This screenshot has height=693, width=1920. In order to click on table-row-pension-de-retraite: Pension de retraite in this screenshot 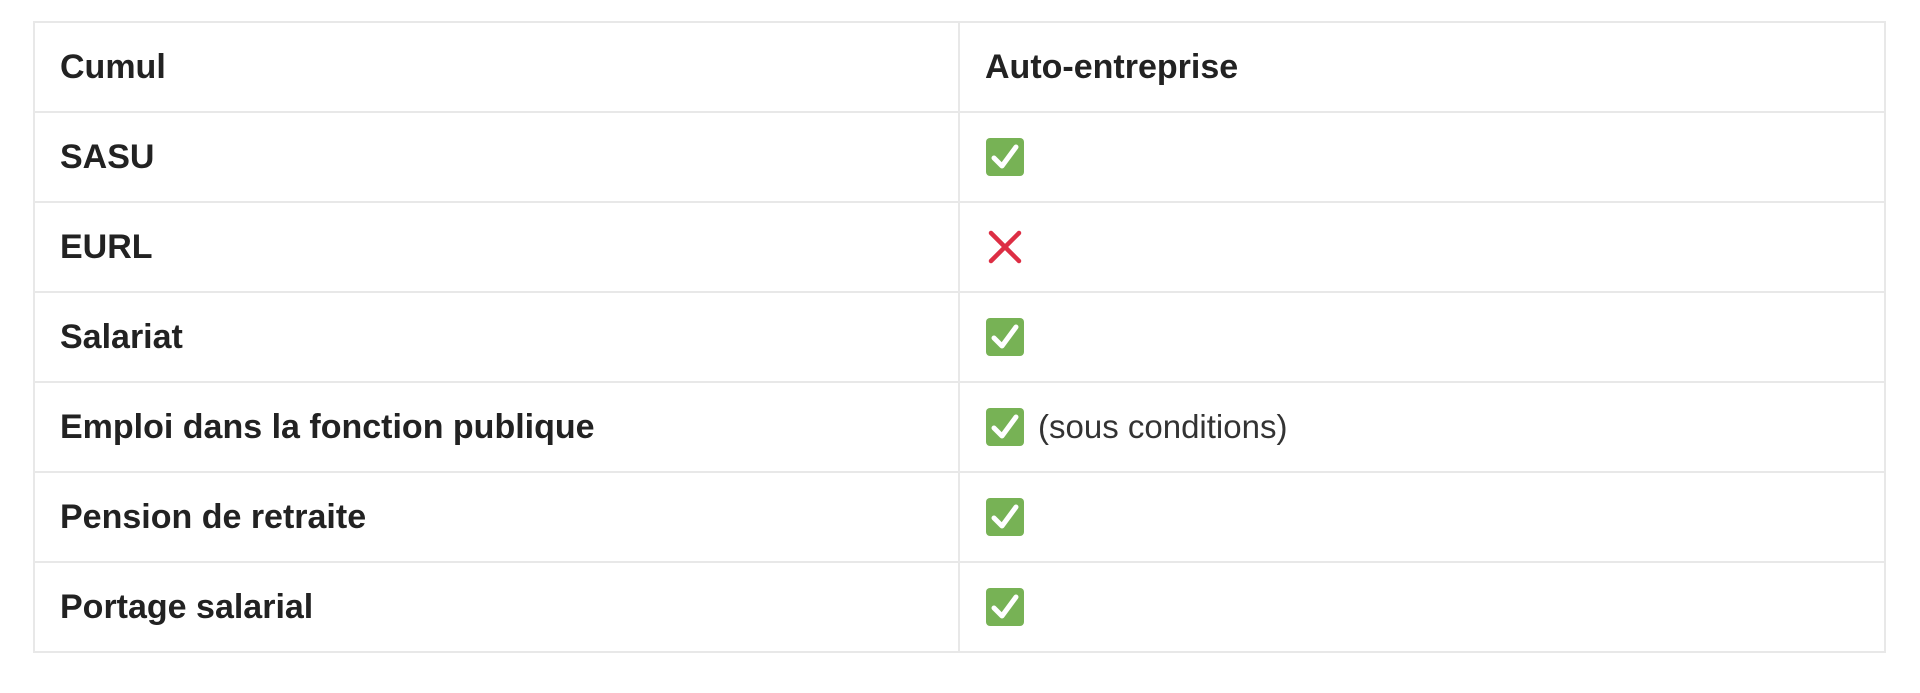, I will do `click(959, 517)`.